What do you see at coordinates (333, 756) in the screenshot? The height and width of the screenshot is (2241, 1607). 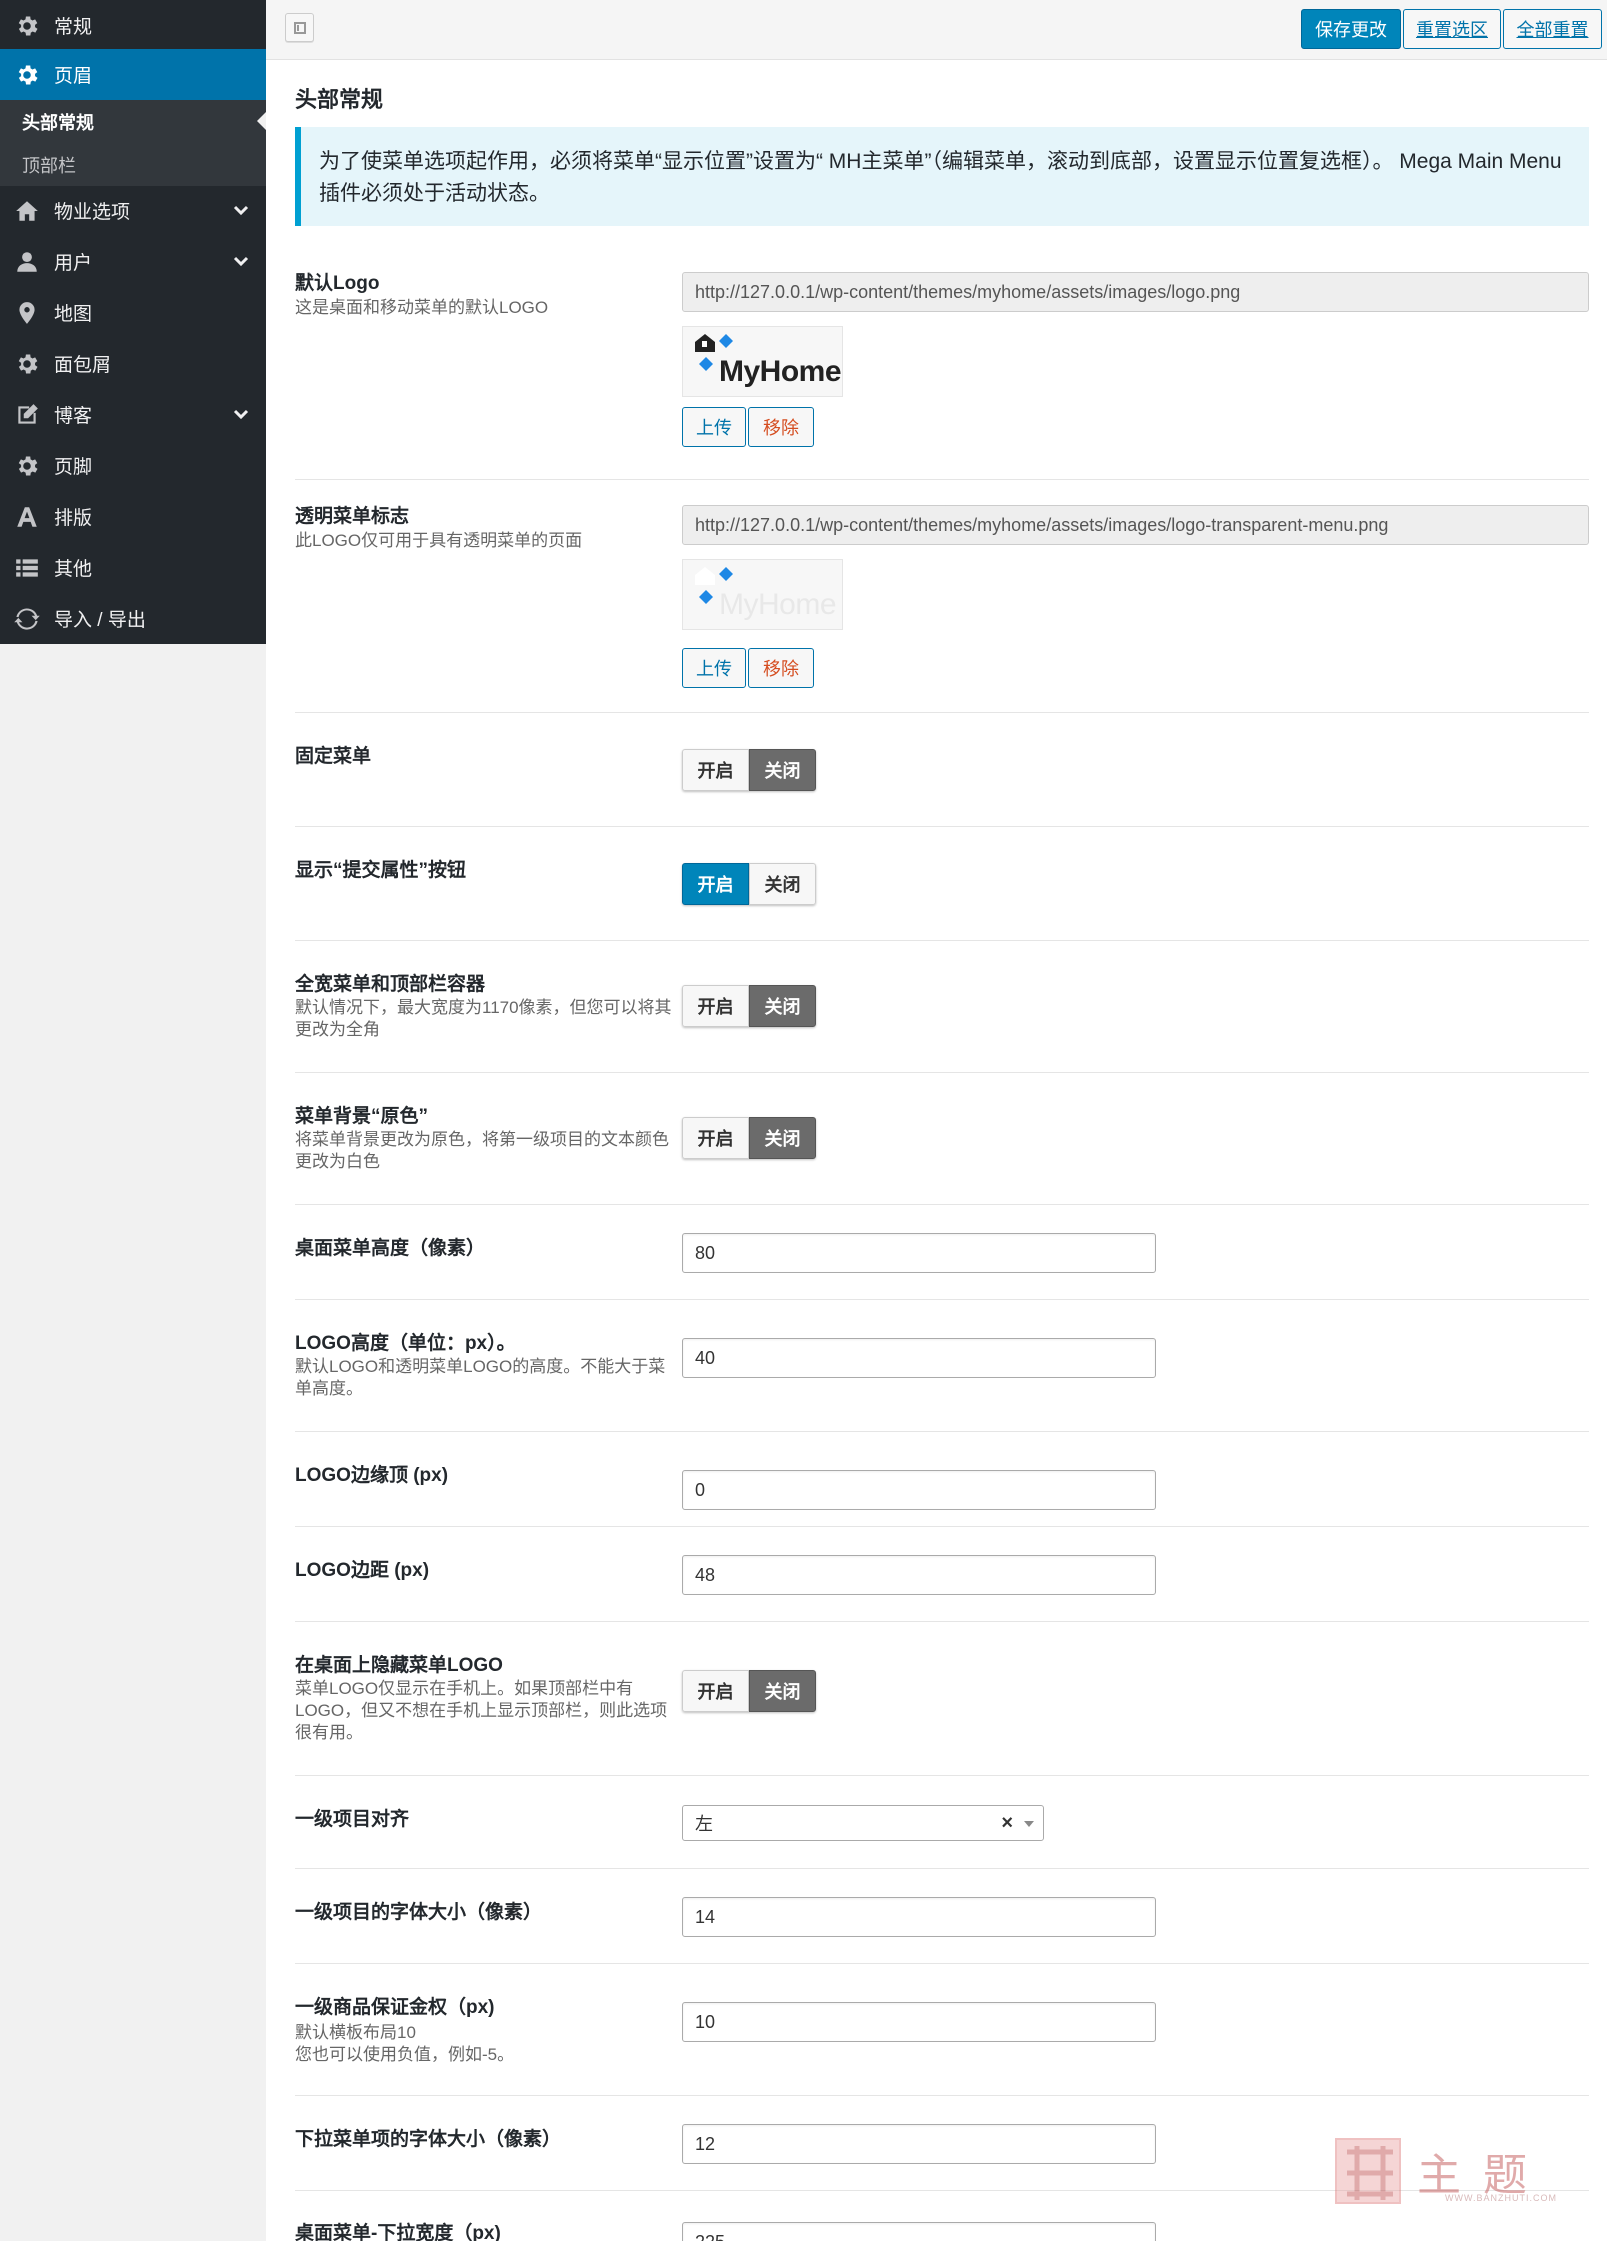 I see `field-label: 固定菜单` at bounding box center [333, 756].